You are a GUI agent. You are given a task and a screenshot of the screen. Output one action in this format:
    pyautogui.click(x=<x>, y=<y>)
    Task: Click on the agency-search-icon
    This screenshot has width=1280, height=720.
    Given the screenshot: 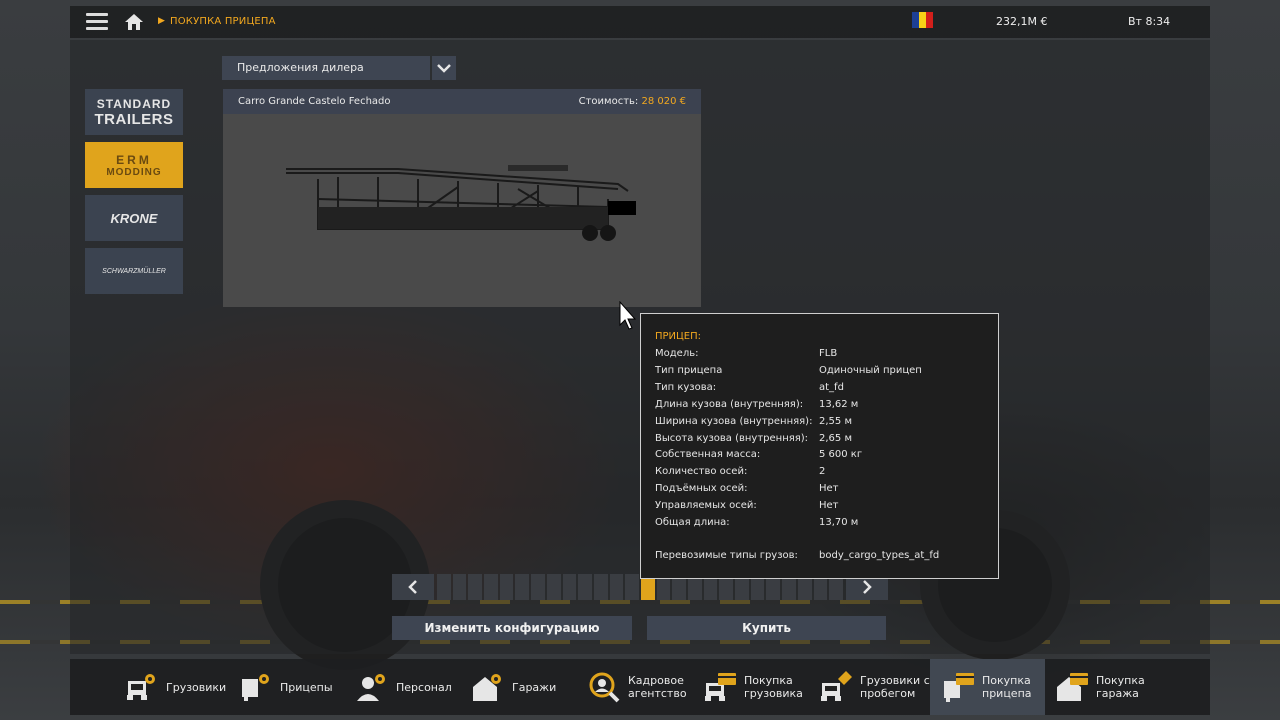 What is the action you would take?
    pyautogui.click(x=604, y=687)
    